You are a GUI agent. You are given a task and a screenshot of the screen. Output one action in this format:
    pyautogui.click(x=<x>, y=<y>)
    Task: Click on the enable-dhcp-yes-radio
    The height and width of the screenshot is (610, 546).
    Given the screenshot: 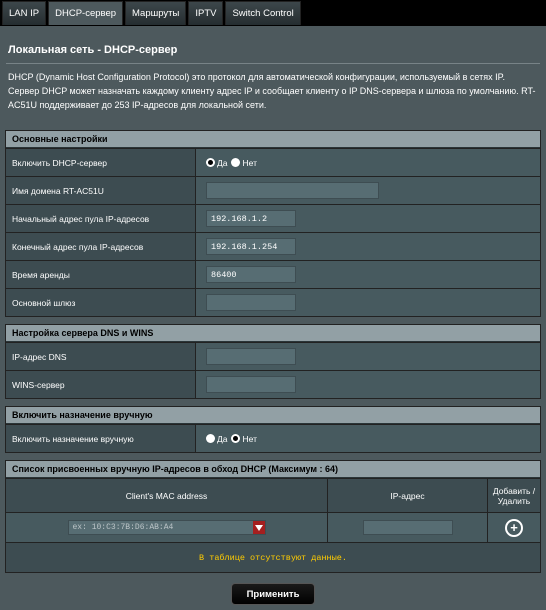 What is the action you would take?
    pyautogui.click(x=210, y=162)
    